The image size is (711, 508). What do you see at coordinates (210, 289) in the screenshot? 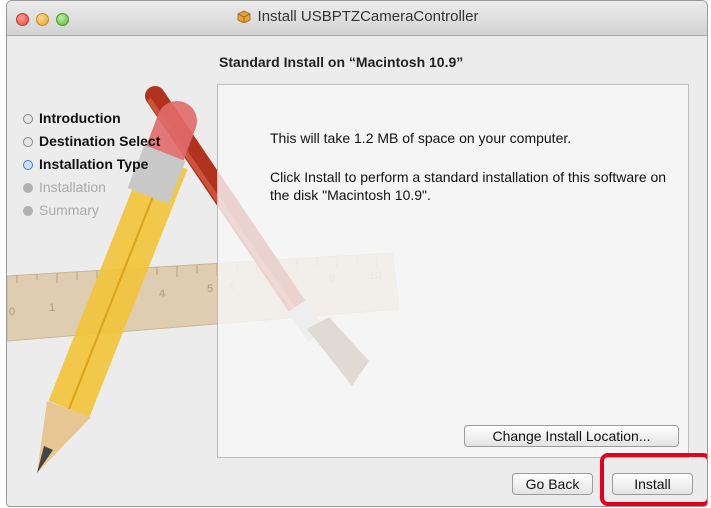
I see `ruler-tick-label: 5` at bounding box center [210, 289].